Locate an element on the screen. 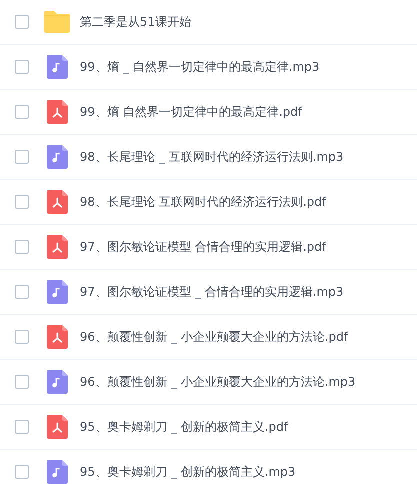  file-name: 98、长尾理论 _ 互联网时代的经济运行法则.mp3 is located at coordinates (212, 157).